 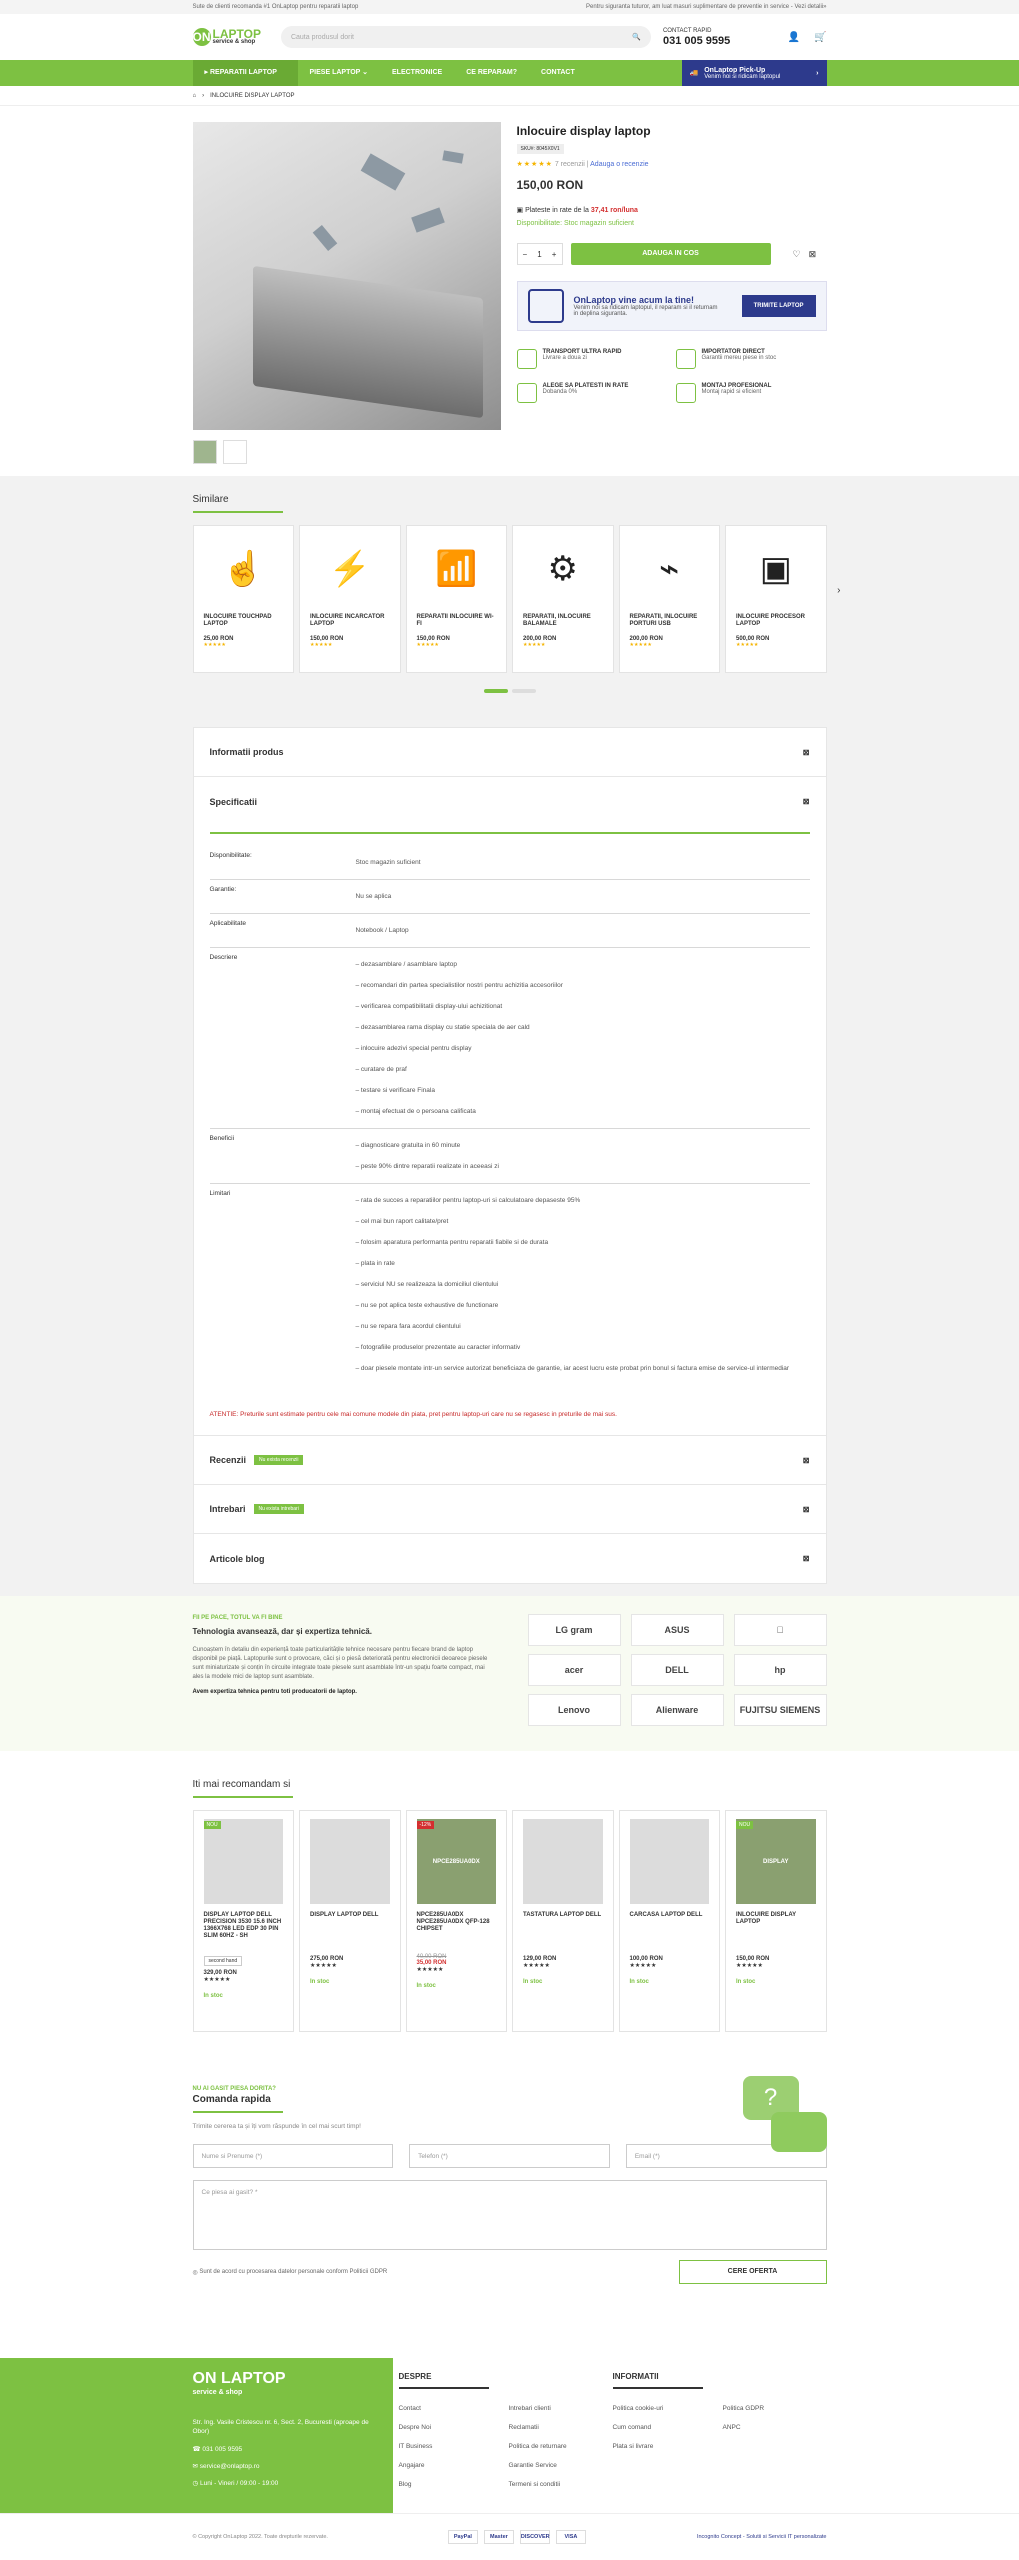 What do you see at coordinates (776, 1932) in the screenshot?
I see `product-name: INLOCUIRE DISPLAY LAPTOP` at bounding box center [776, 1932].